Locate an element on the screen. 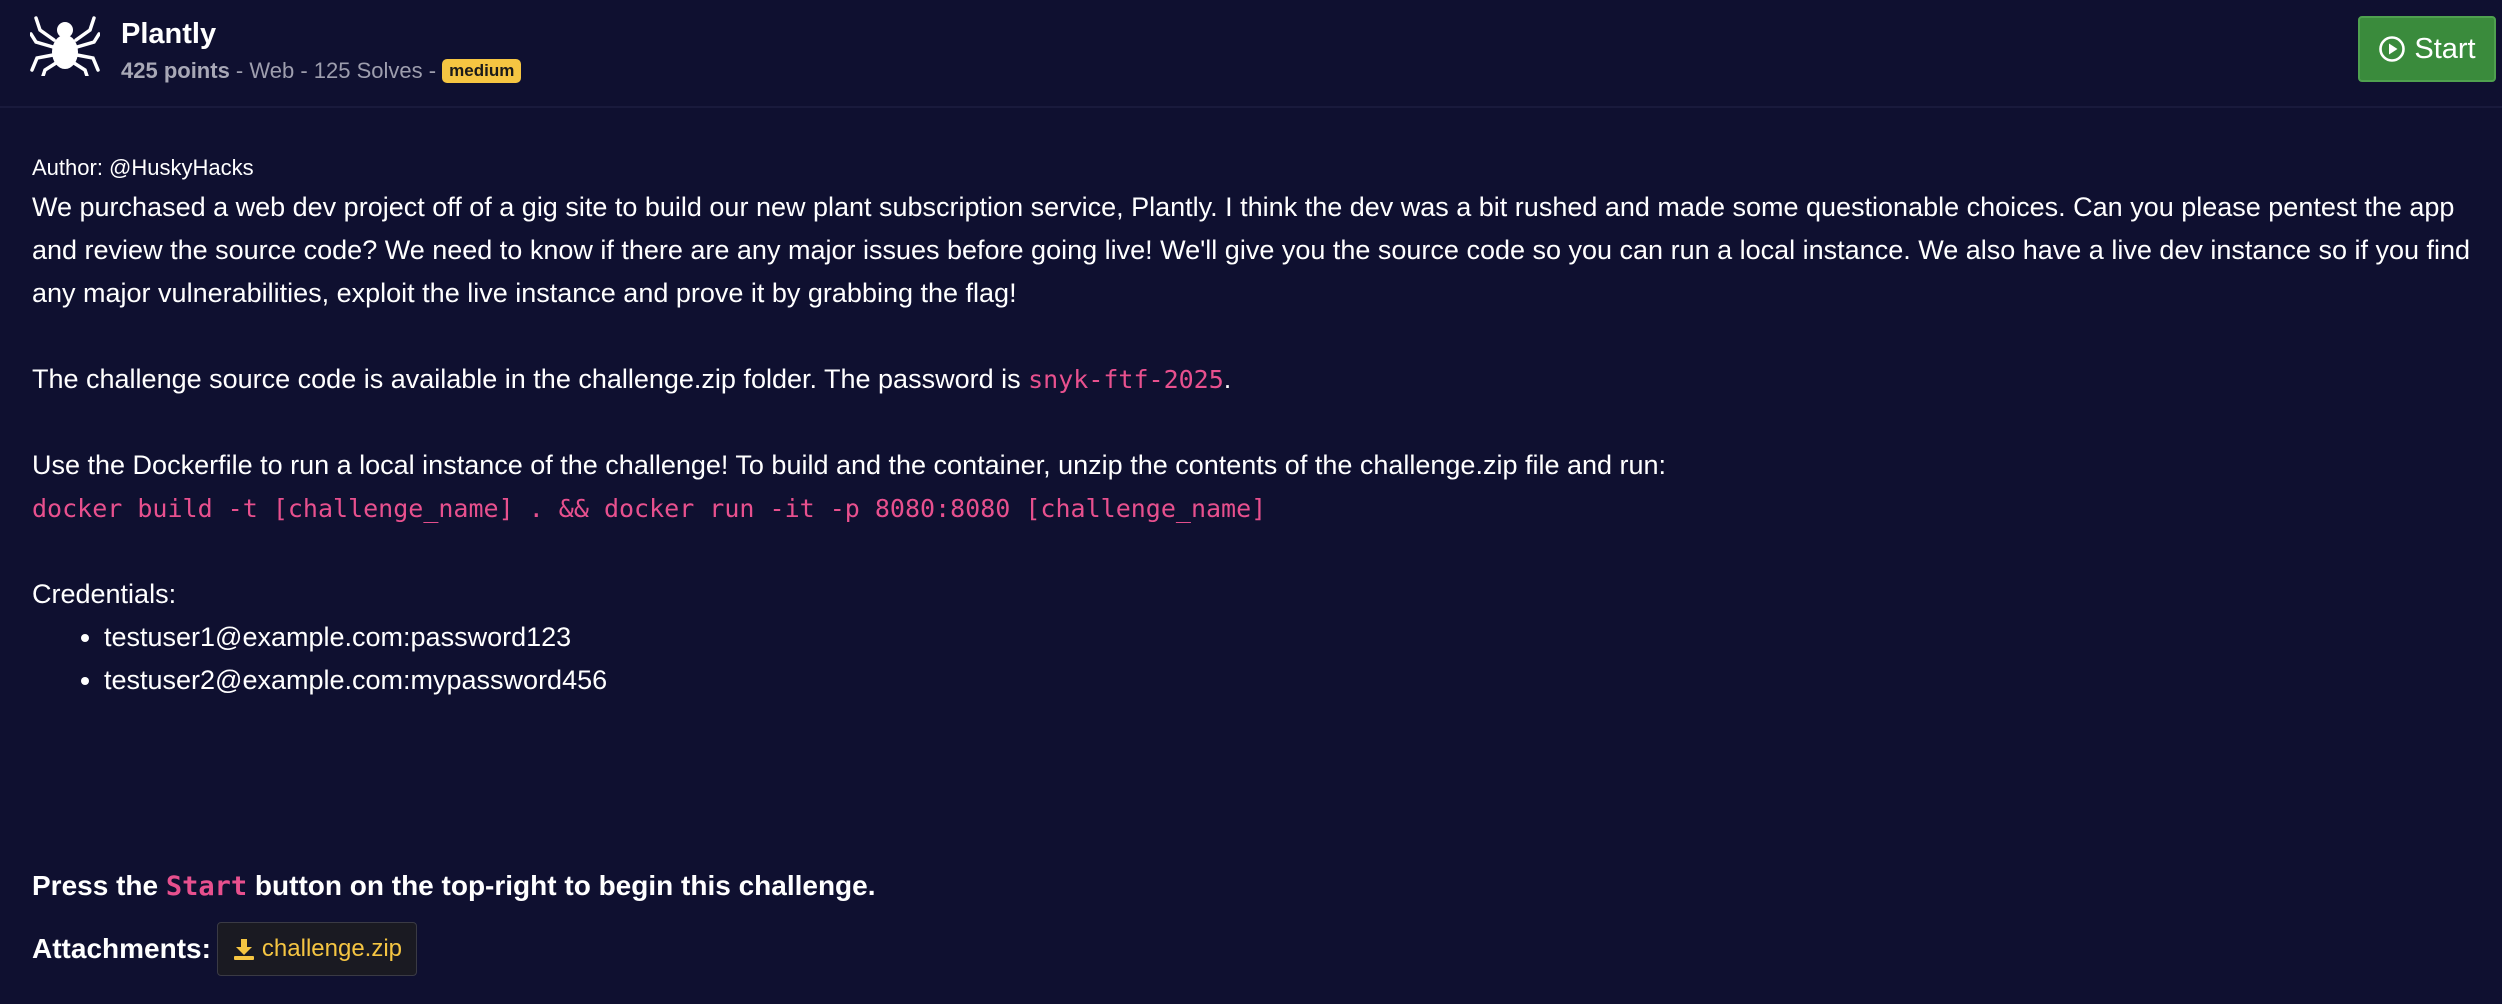 This screenshot has height=1004, width=2502. attachments-row: Attachments: challenge.zip is located at coordinates (225, 949).